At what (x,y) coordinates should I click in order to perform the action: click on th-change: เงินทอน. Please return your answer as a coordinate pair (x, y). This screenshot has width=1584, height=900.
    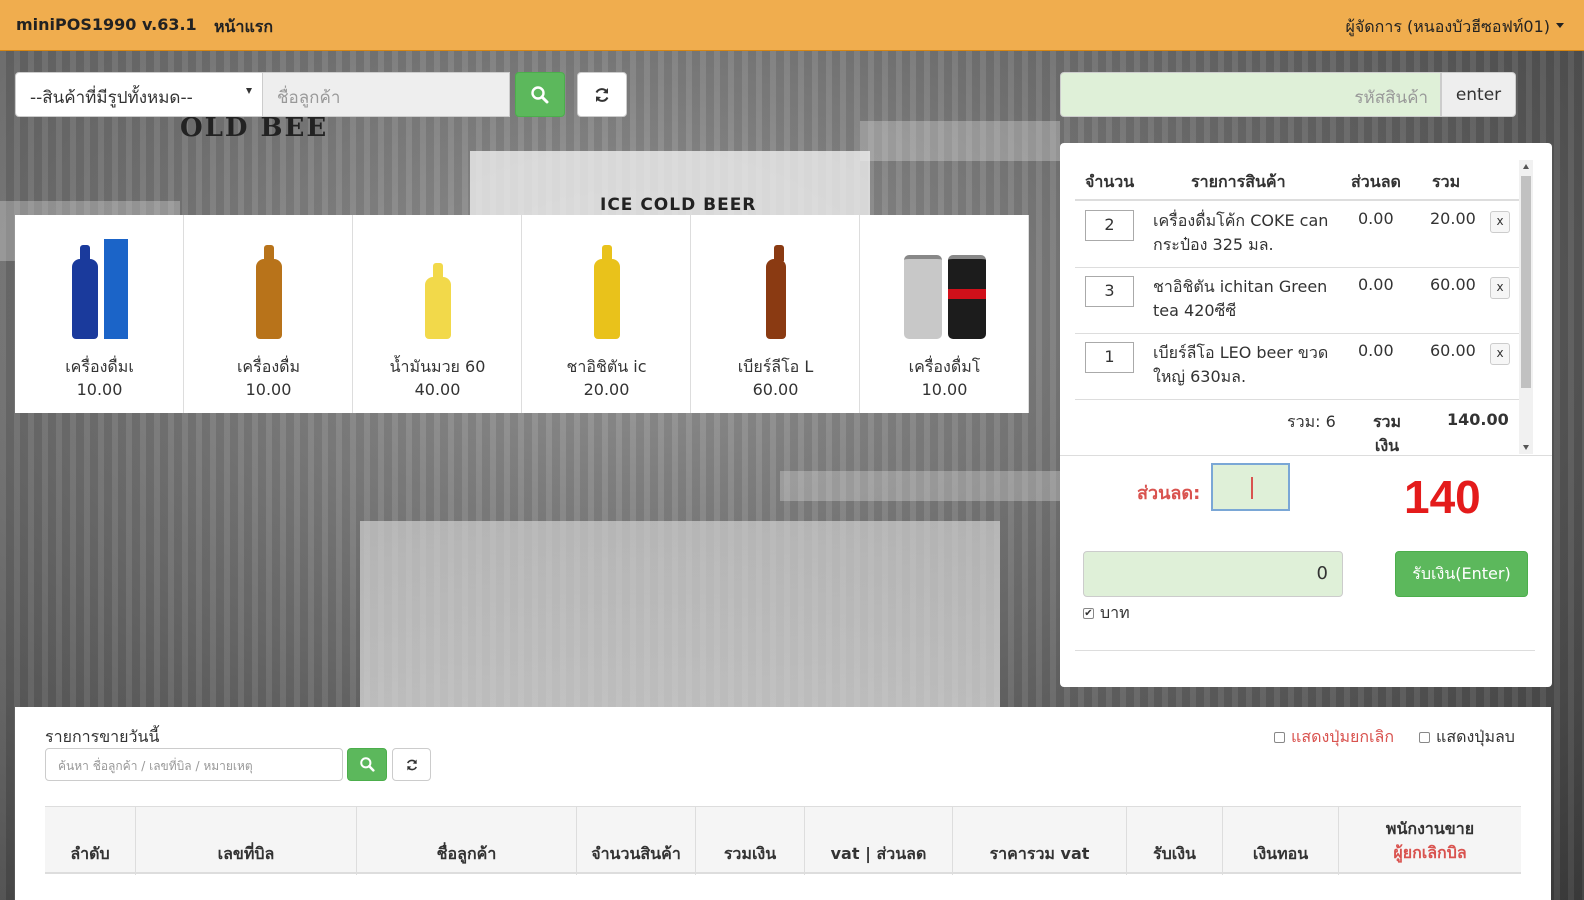
    Looking at the image, I should click on (1281, 841).